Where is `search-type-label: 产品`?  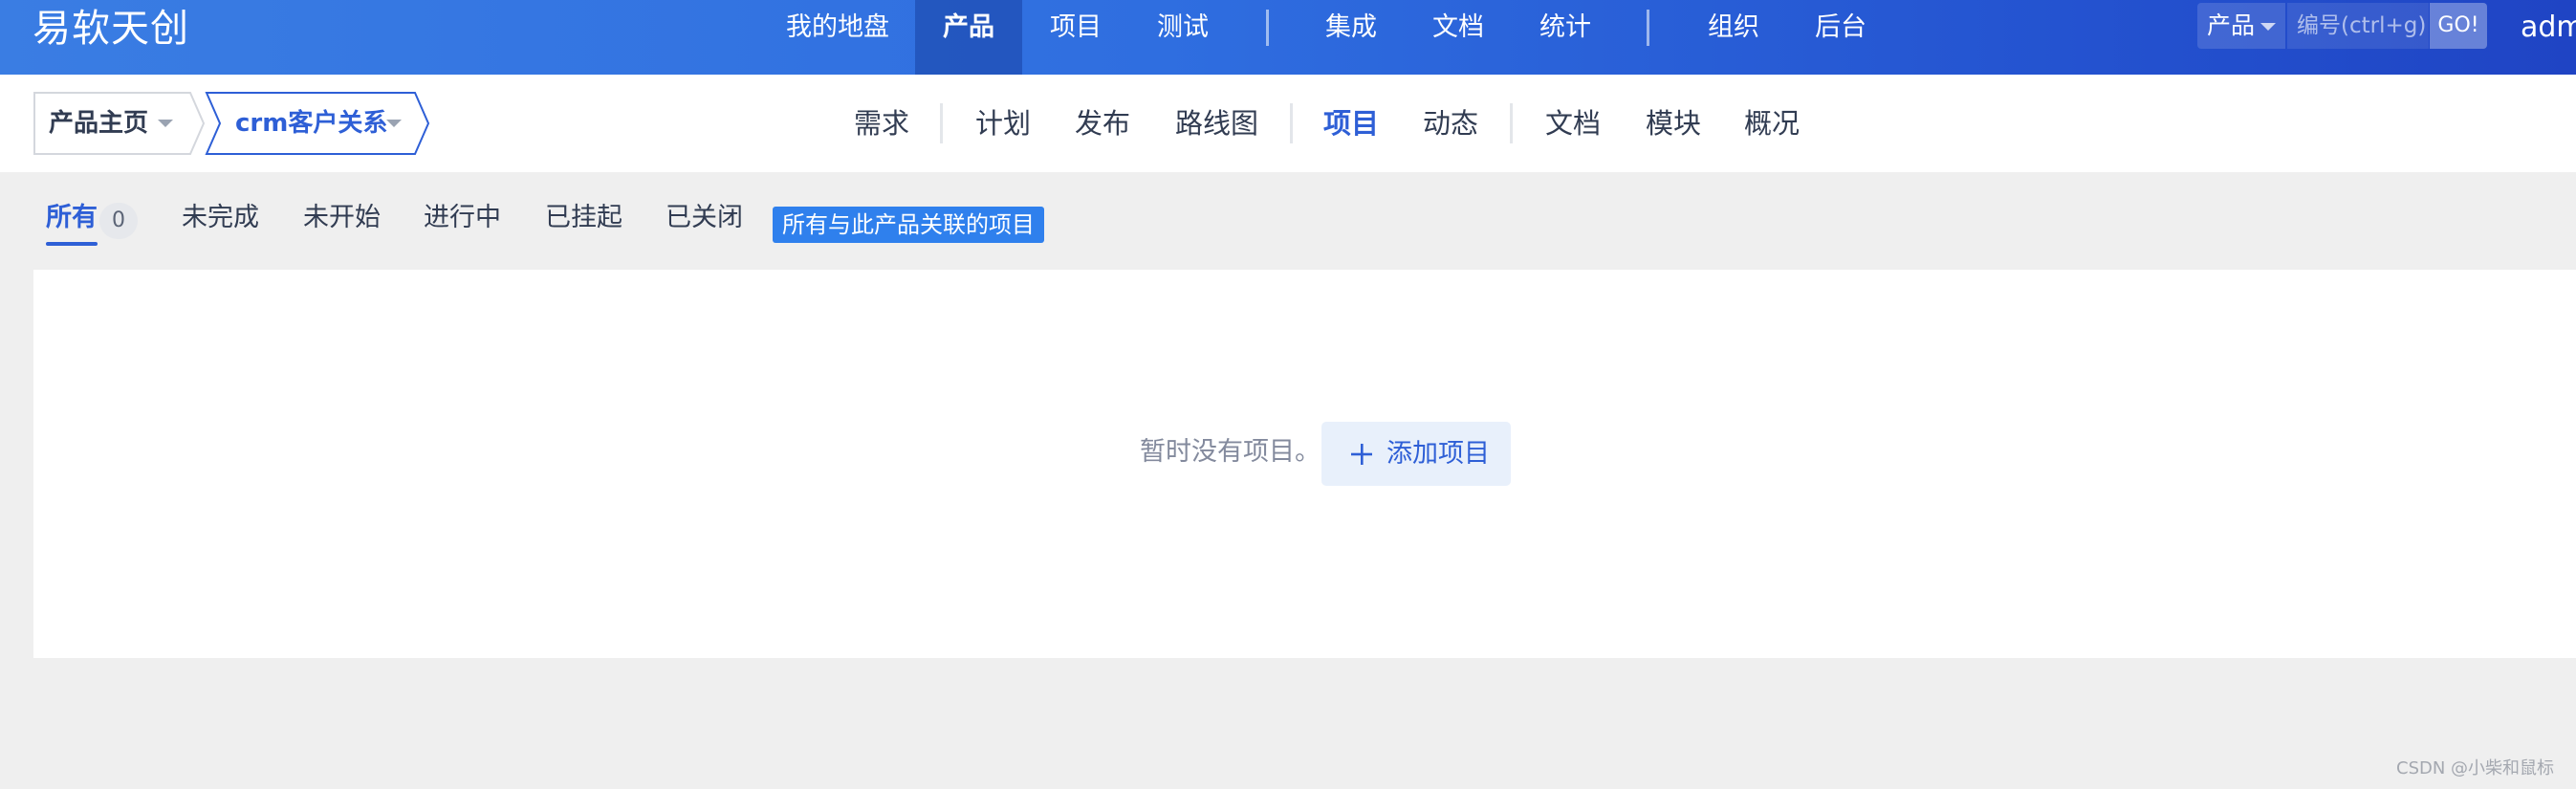 search-type-label: 产品 is located at coordinates (2231, 25).